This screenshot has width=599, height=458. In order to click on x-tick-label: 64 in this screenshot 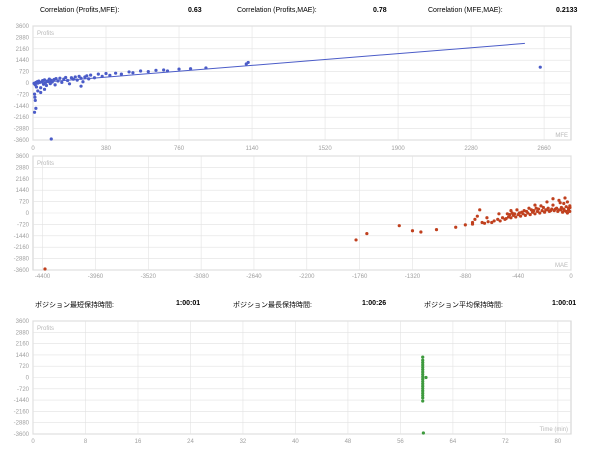, I will do `click(453, 442)`.